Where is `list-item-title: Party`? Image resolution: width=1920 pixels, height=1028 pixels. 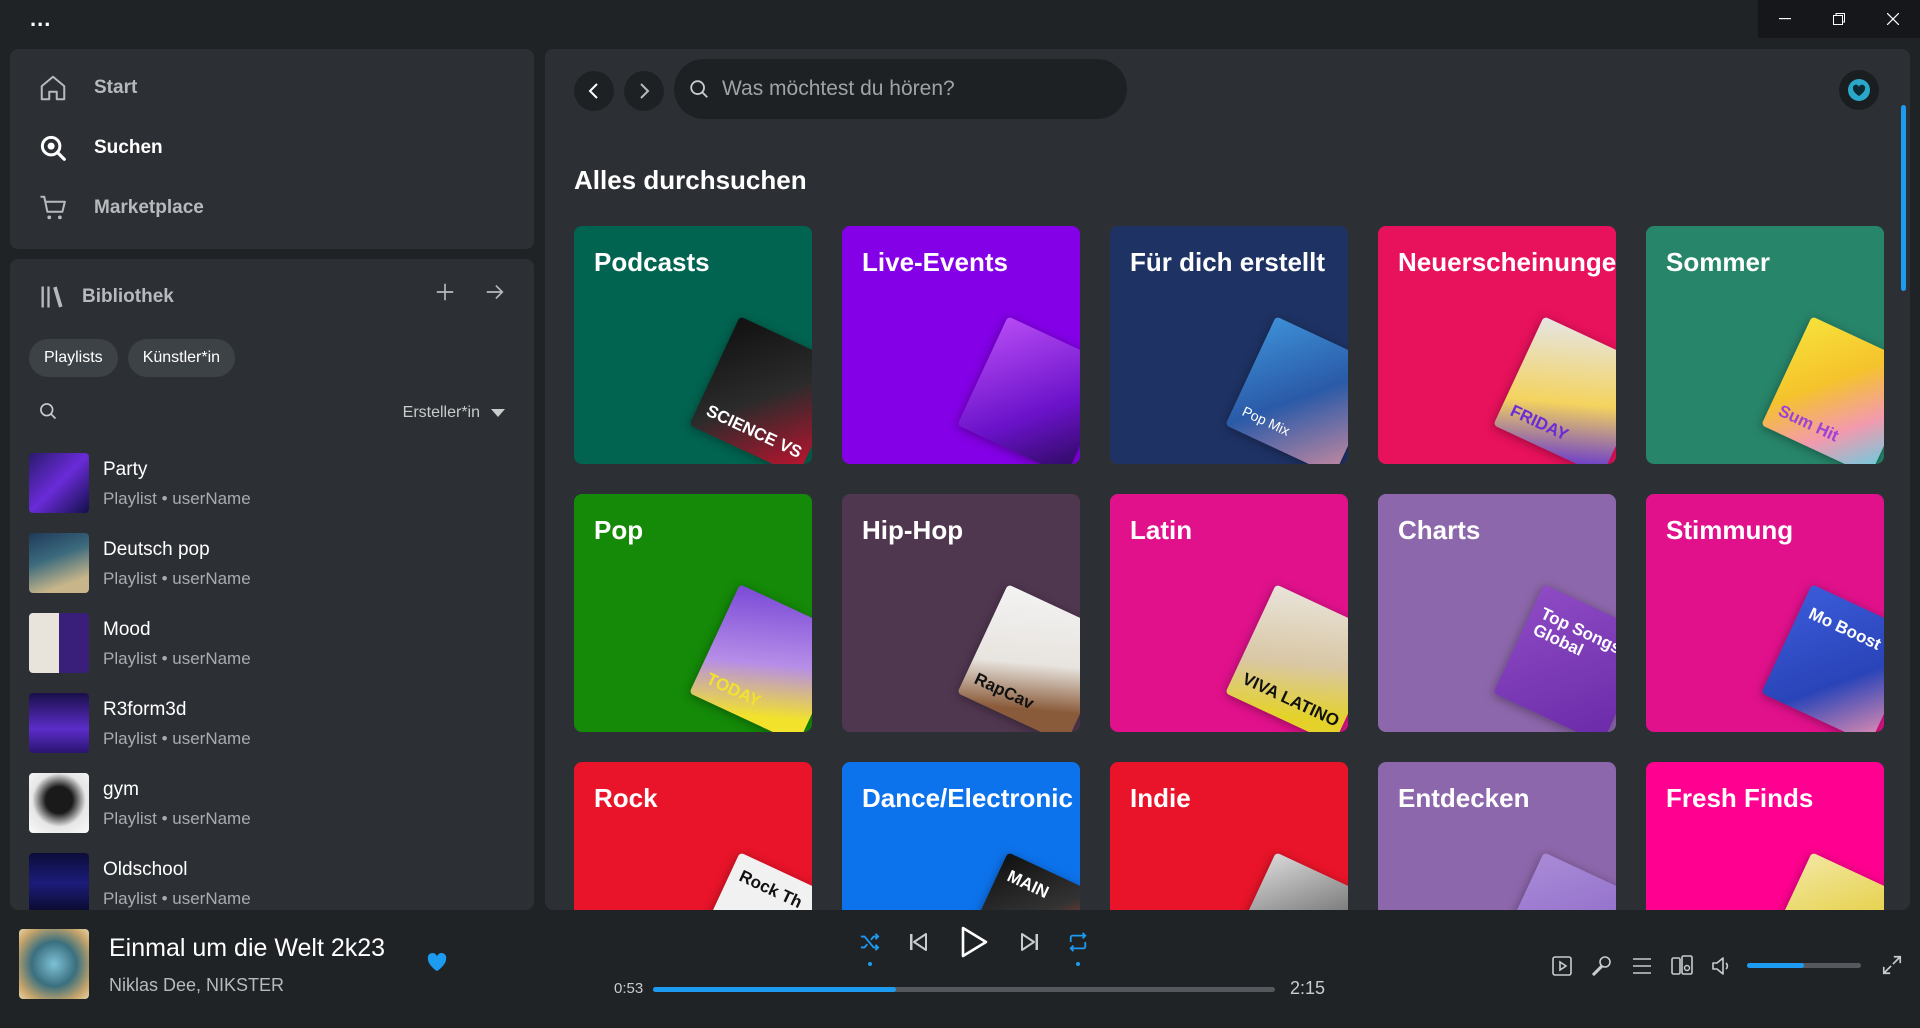
list-item-title: Party is located at coordinates (125, 469).